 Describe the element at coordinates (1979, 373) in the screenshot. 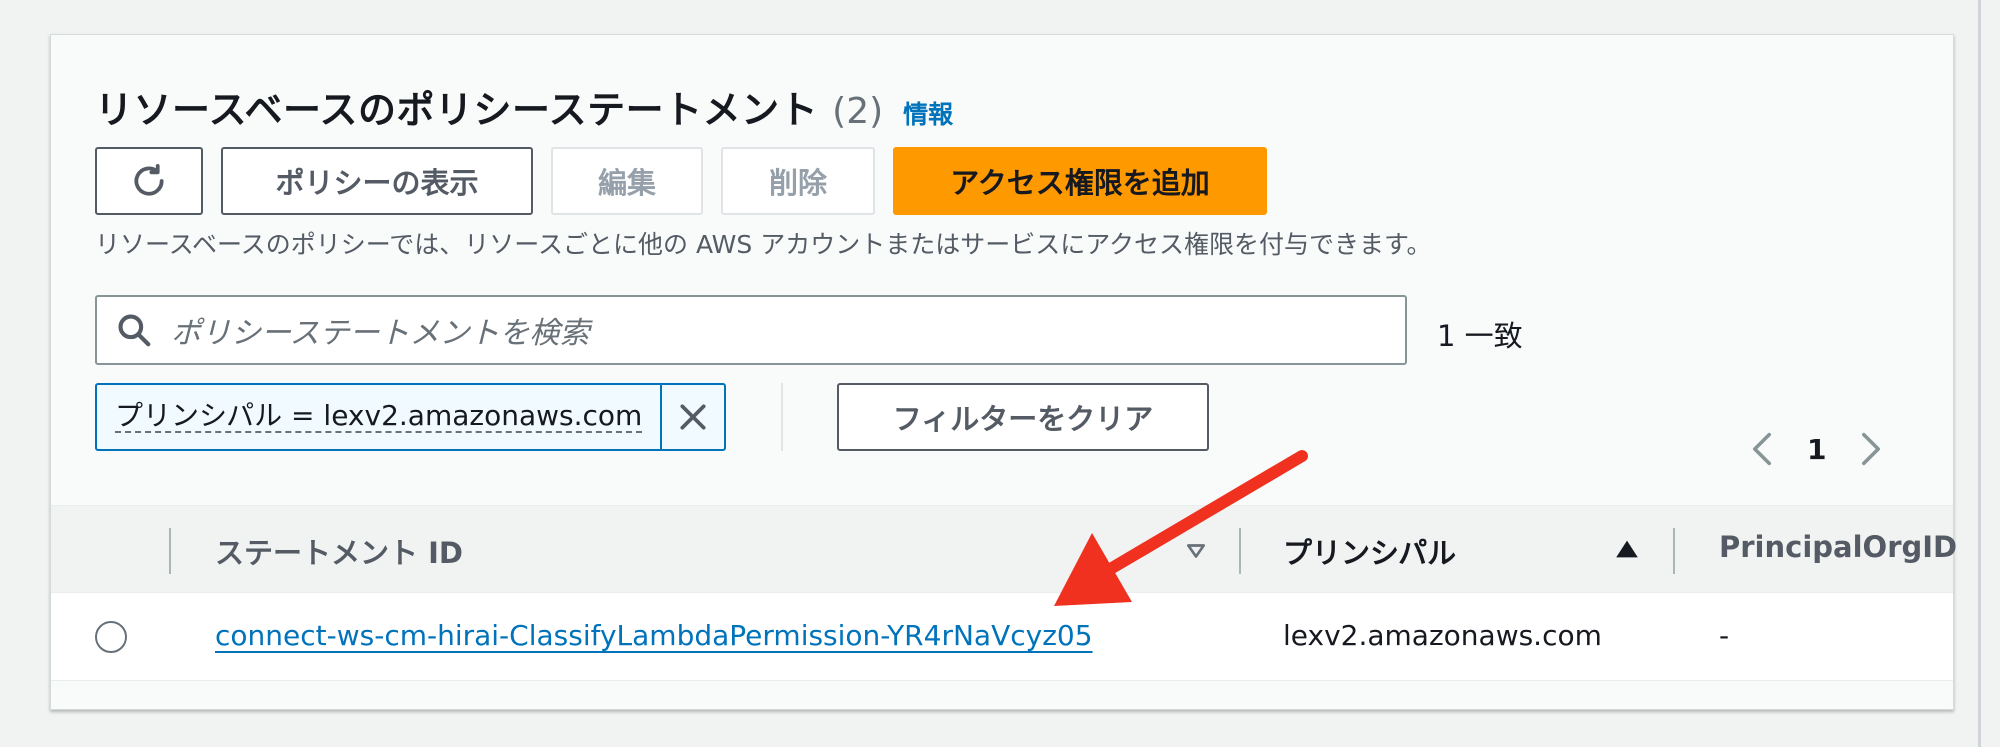

I see `page-edge-divider` at that location.